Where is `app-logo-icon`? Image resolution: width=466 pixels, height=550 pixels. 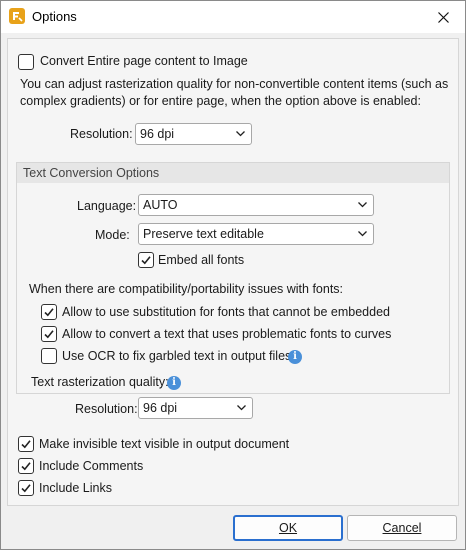 app-logo-icon is located at coordinates (17, 16).